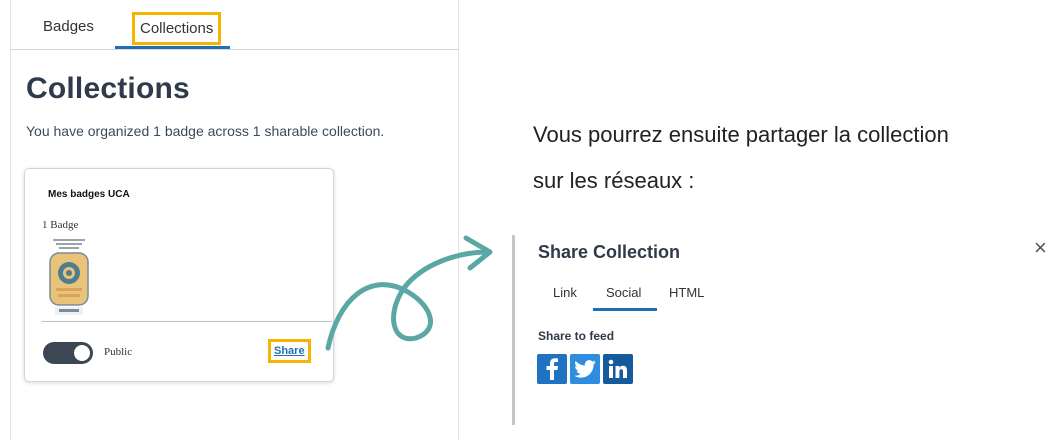 The width and height of the screenshot is (1060, 439). I want to click on tab-collections: Collections, so click(177, 28).